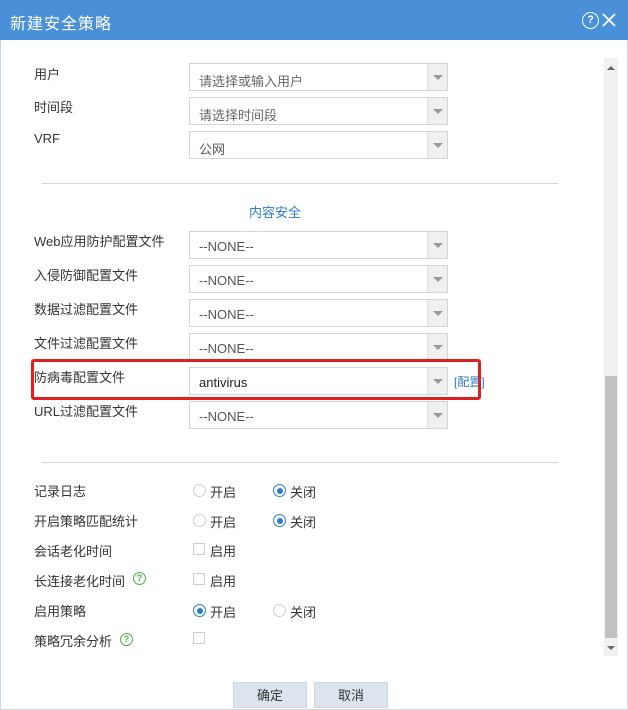 The image size is (628, 710). Describe the element at coordinates (318, 145) in the screenshot. I see `vrf-select: 公网` at that location.